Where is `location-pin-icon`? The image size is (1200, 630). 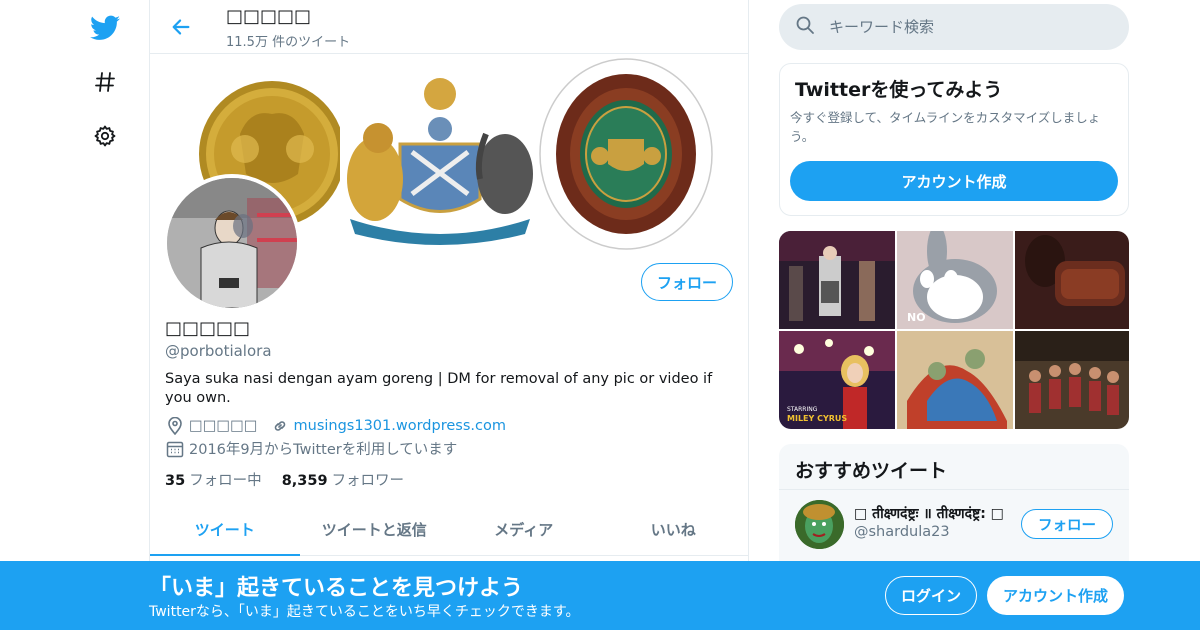
location-pin-icon is located at coordinates (175, 426).